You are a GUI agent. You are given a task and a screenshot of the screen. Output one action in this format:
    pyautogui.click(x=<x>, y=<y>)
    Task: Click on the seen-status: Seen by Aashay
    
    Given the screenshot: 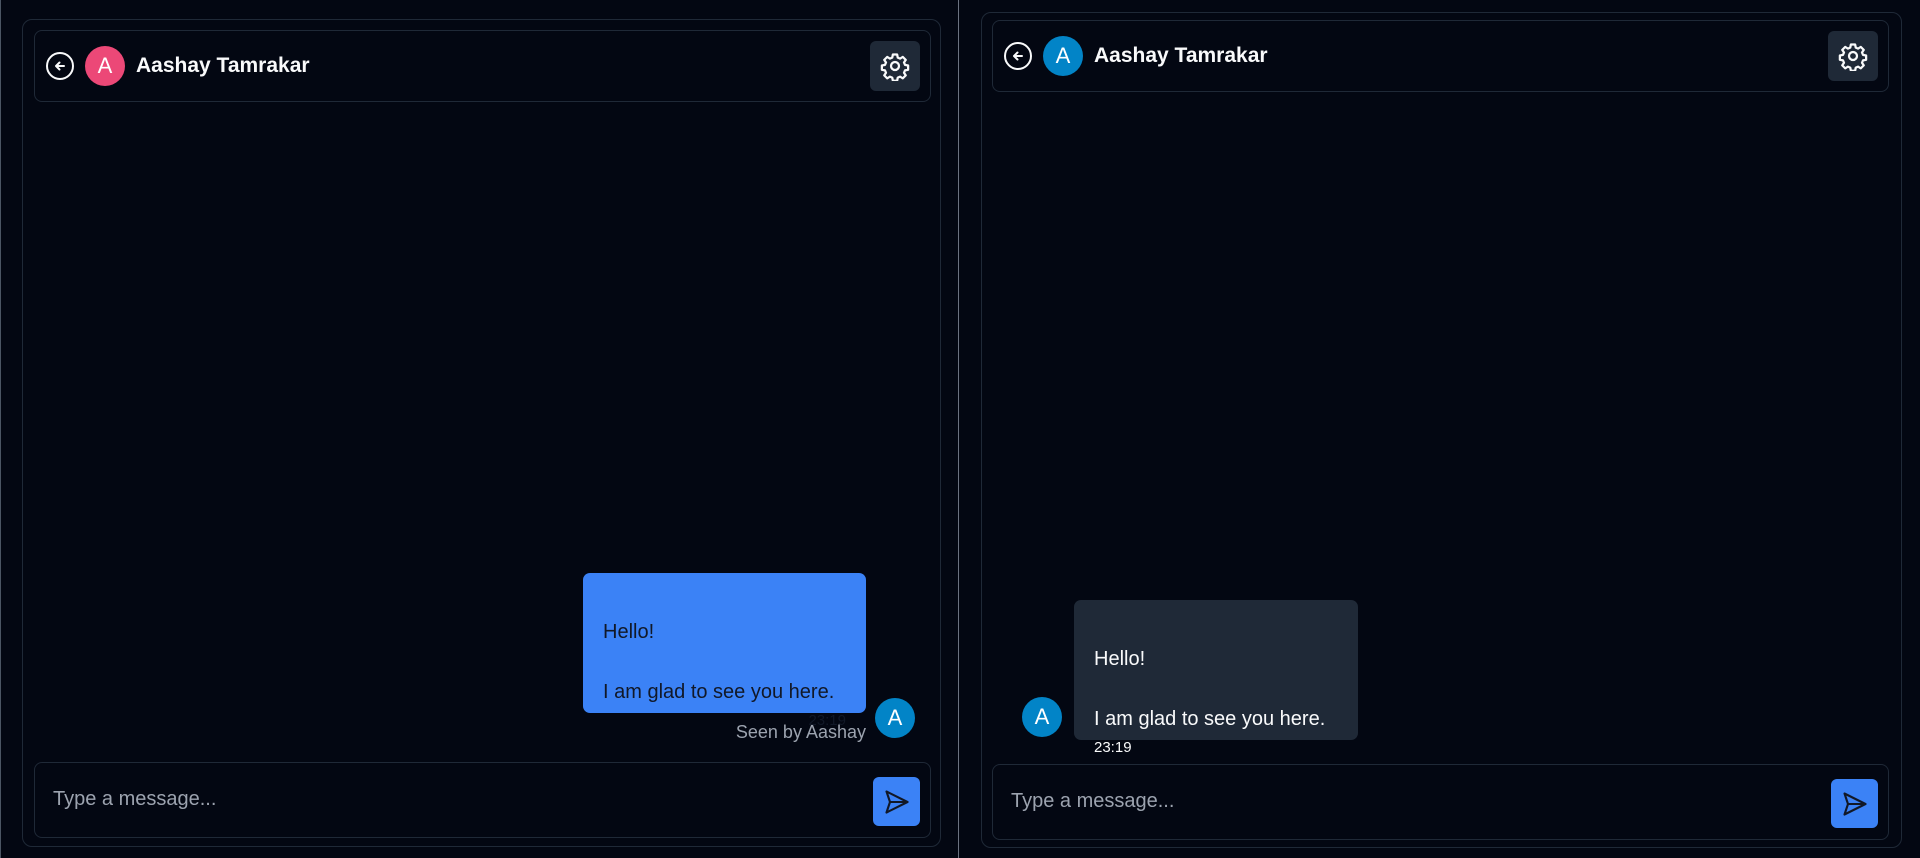 What is the action you would take?
    pyautogui.click(x=800, y=732)
    